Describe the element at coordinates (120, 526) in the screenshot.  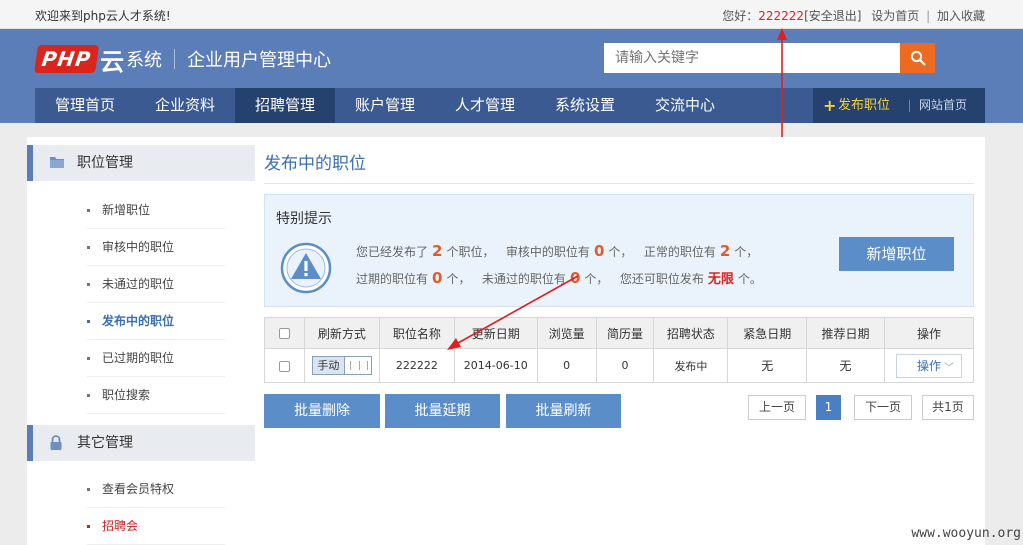
I see `sidebar-item-label: 招聘会` at that location.